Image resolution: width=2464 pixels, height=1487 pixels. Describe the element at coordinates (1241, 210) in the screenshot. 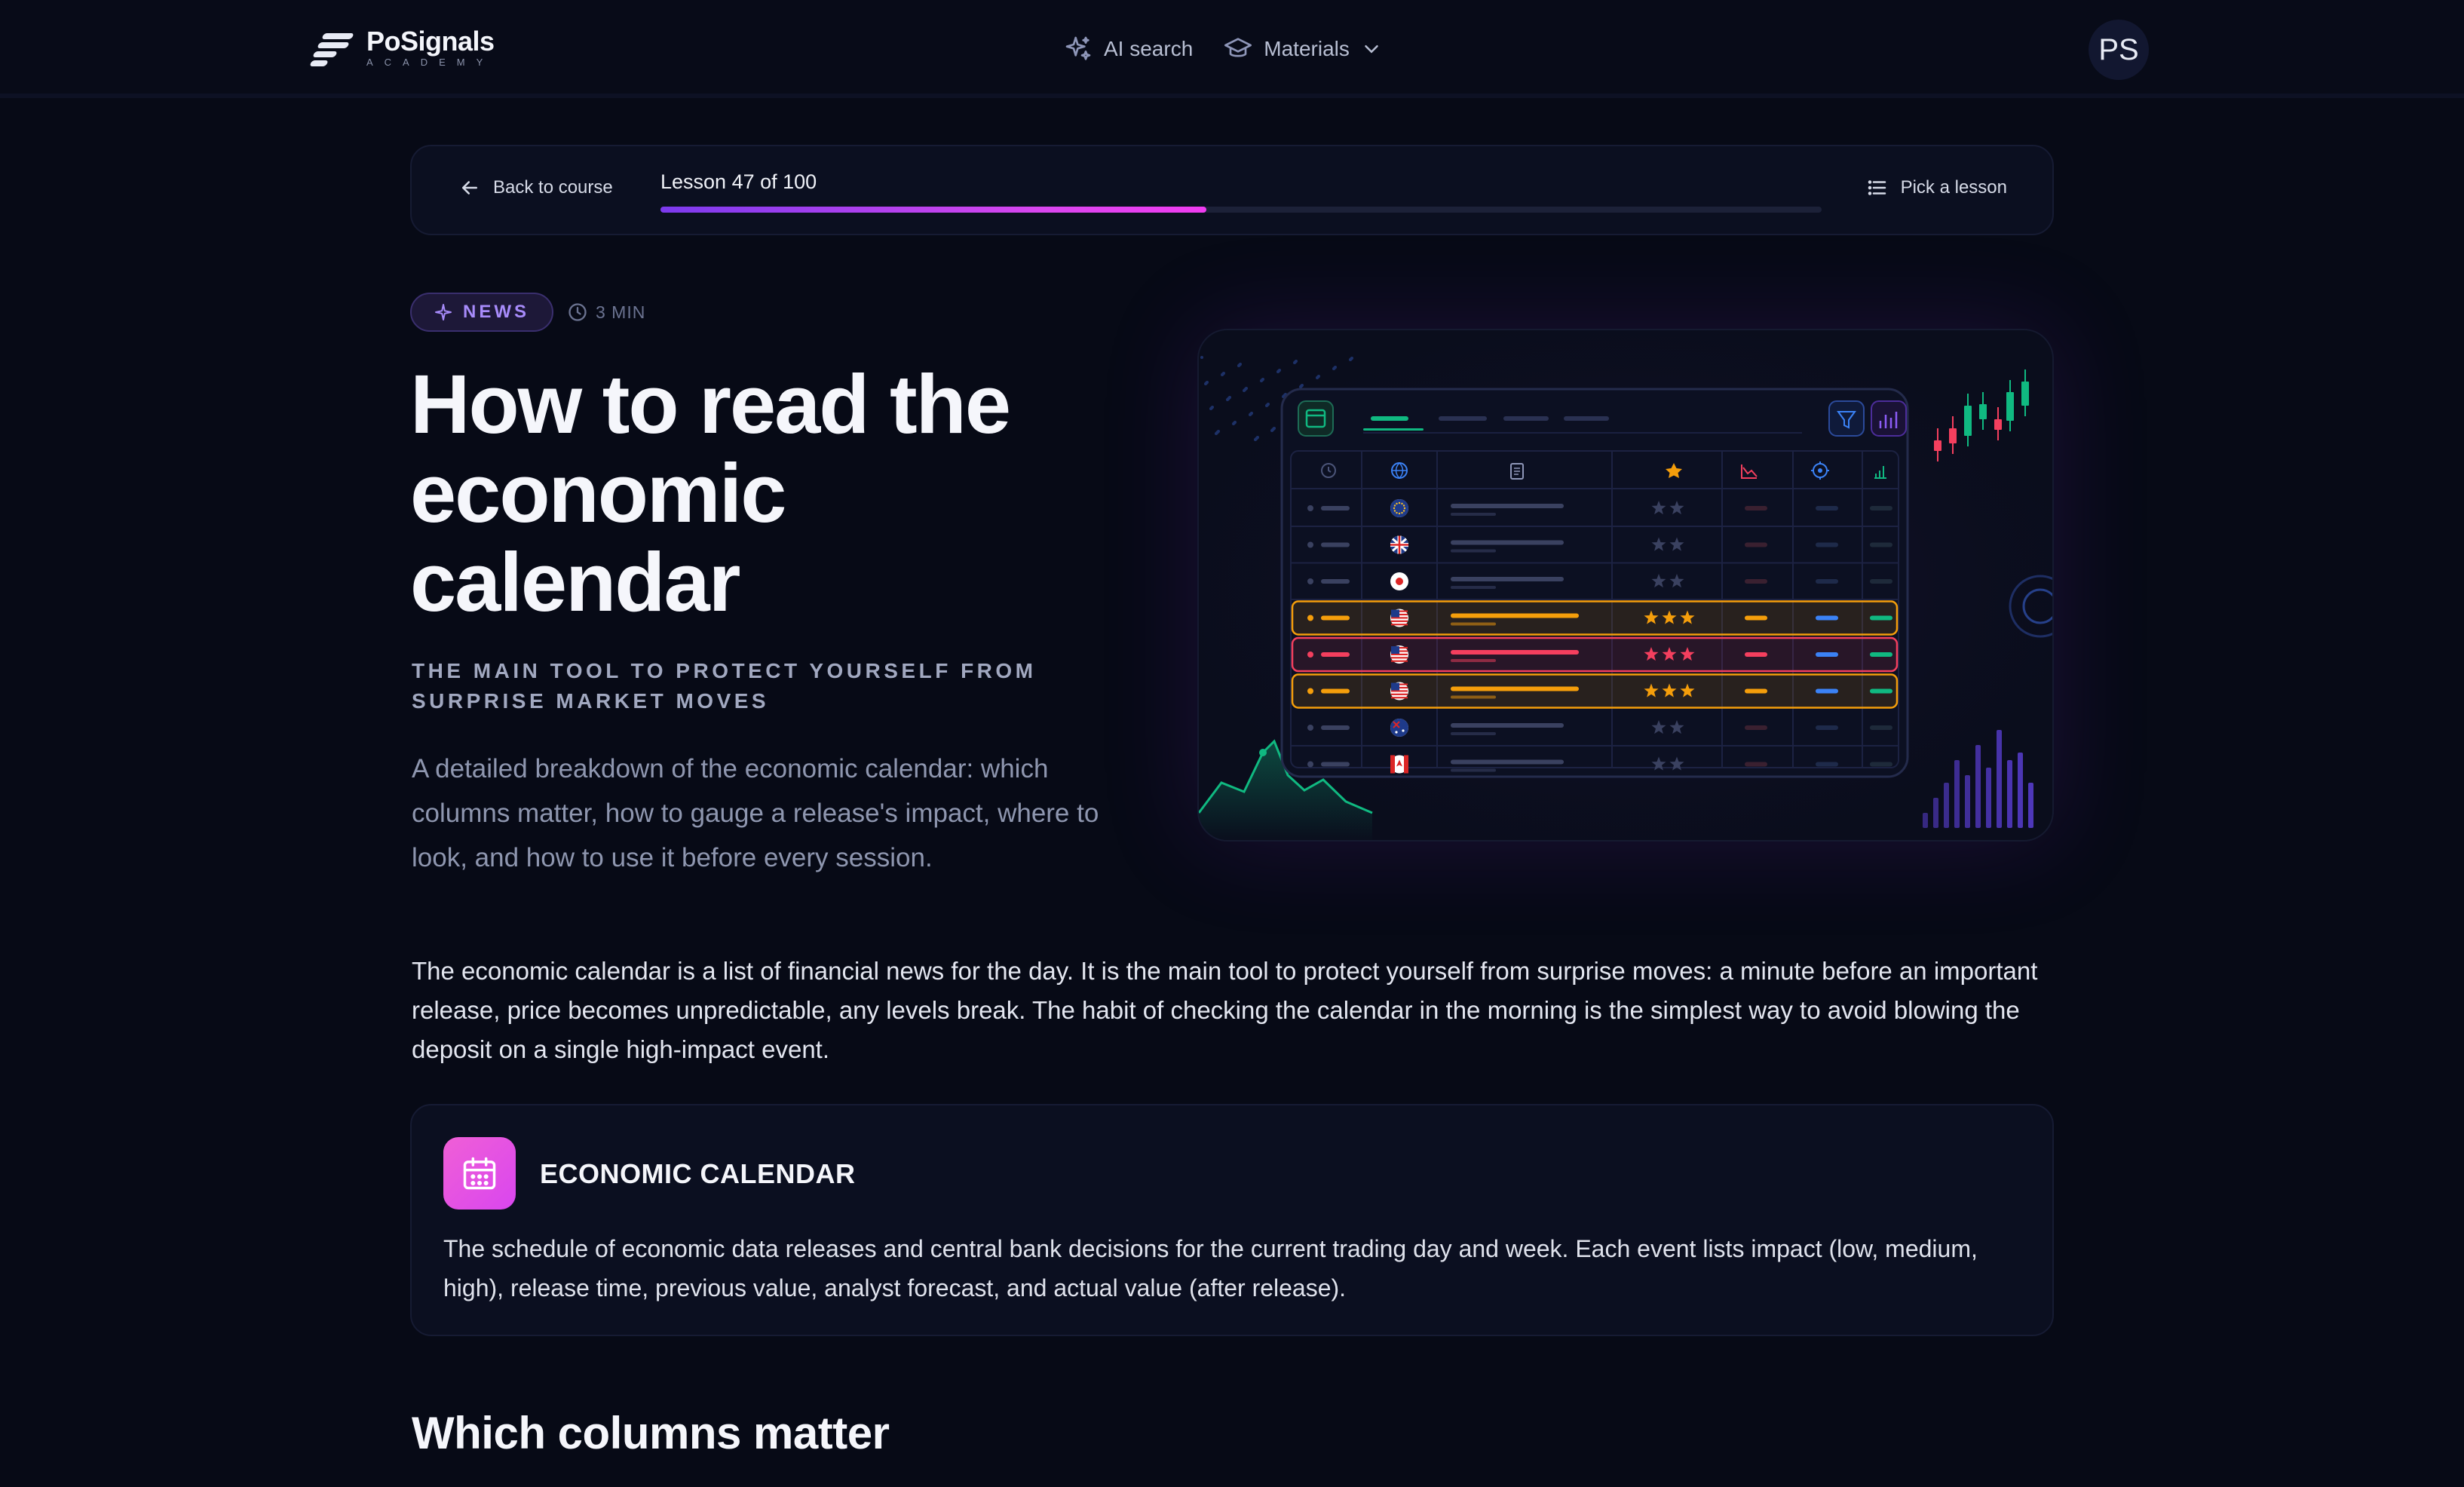

I see `progress-track` at that location.